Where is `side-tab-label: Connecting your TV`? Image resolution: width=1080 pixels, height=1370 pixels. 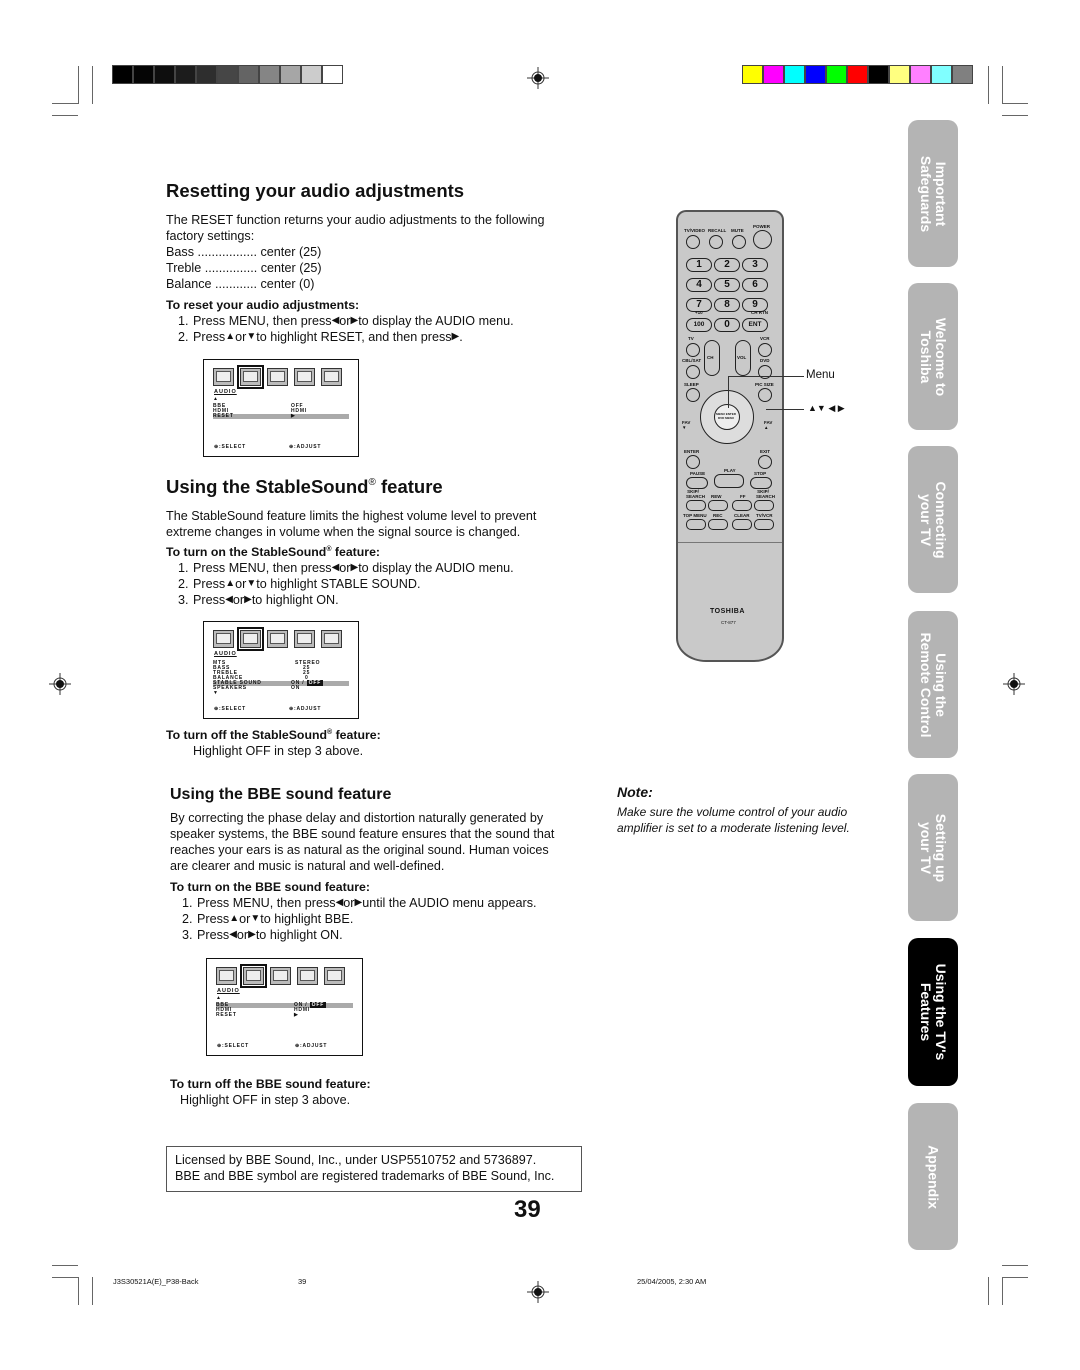
side-tab-label: Connecting your TV is located at coordinates (933, 519).